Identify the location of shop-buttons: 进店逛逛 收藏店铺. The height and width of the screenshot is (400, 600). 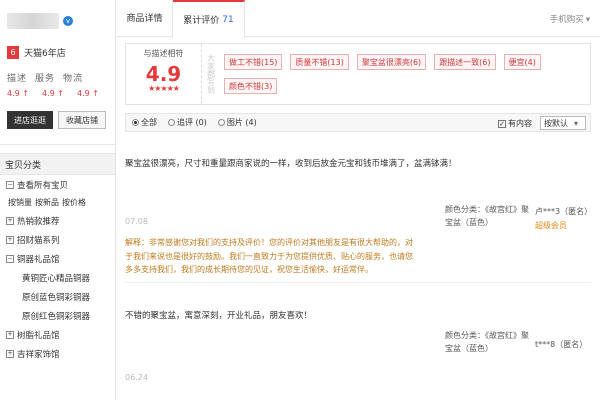
(57, 120).